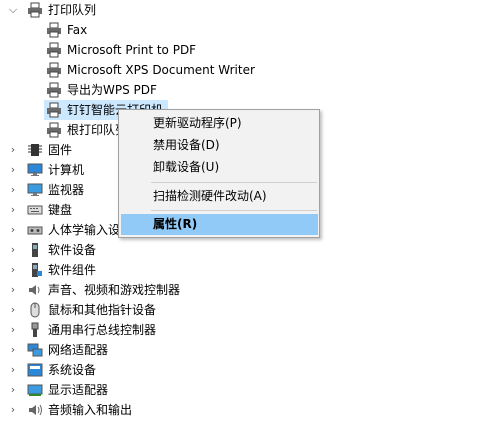 This screenshot has width=488, height=435. Describe the element at coordinates (244, 50) in the screenshot. I see `printer-item: Microsoft Print to PDF` at that location.